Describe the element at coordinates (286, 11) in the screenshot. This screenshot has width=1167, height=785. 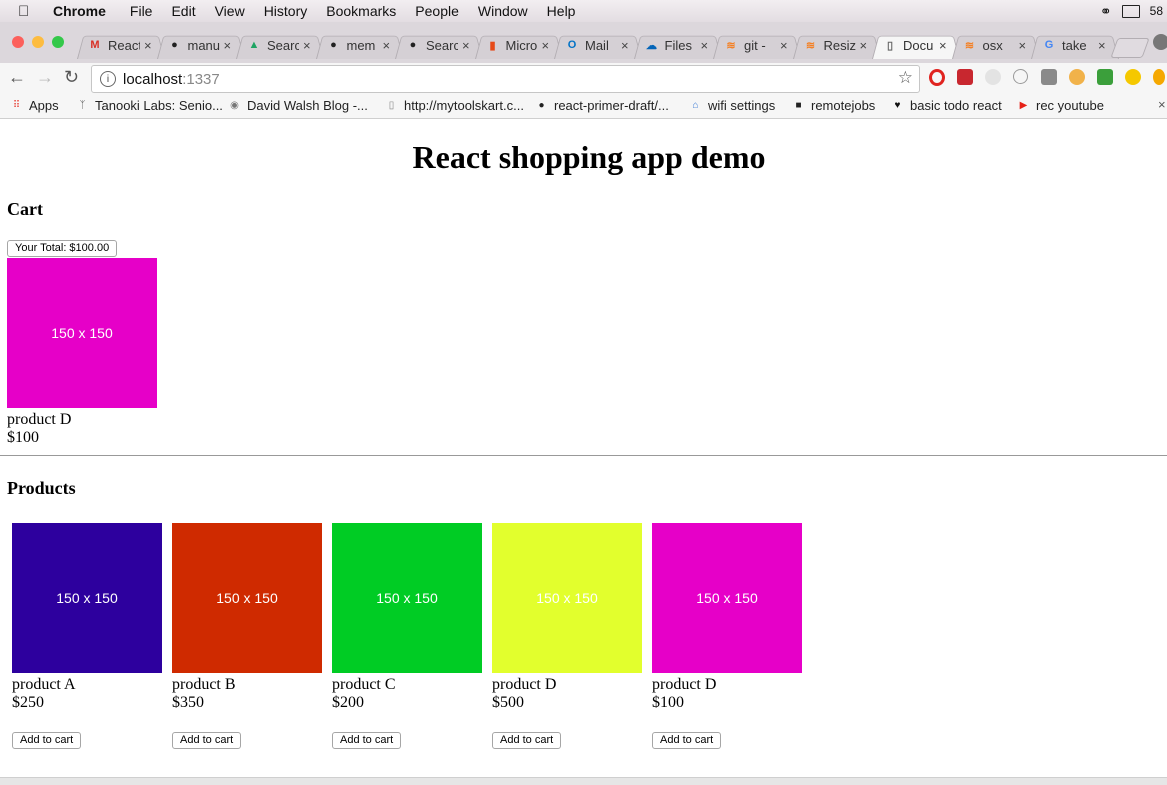
I see `menu-history: History` at that location.